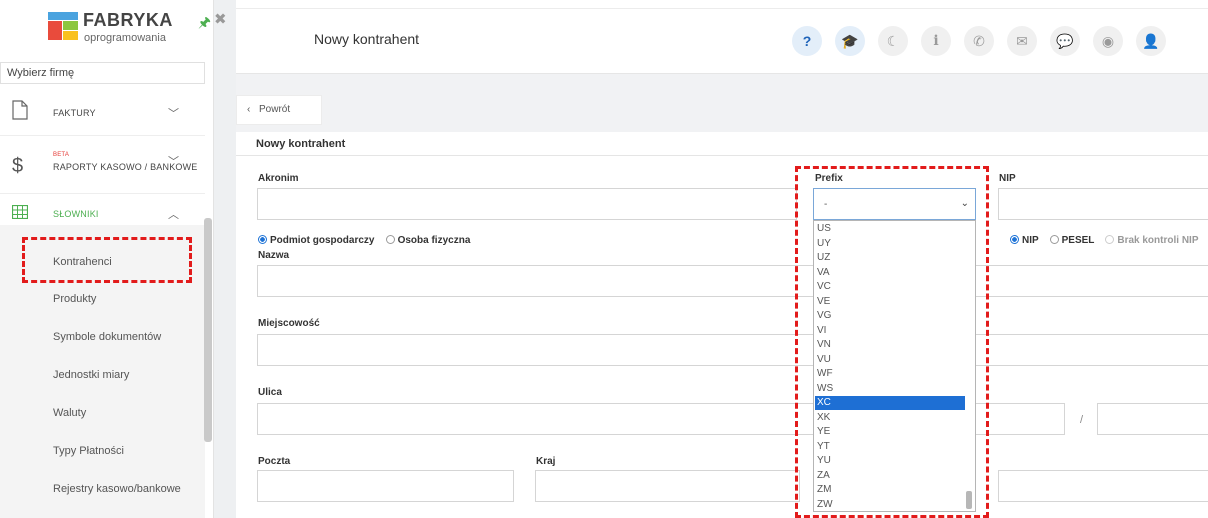 This screenshot has width=1208, height=518. Describe the element at coordinates (102, 413) in the screenshot. I see `sidebar-item-waluty: Waluty` at that location.